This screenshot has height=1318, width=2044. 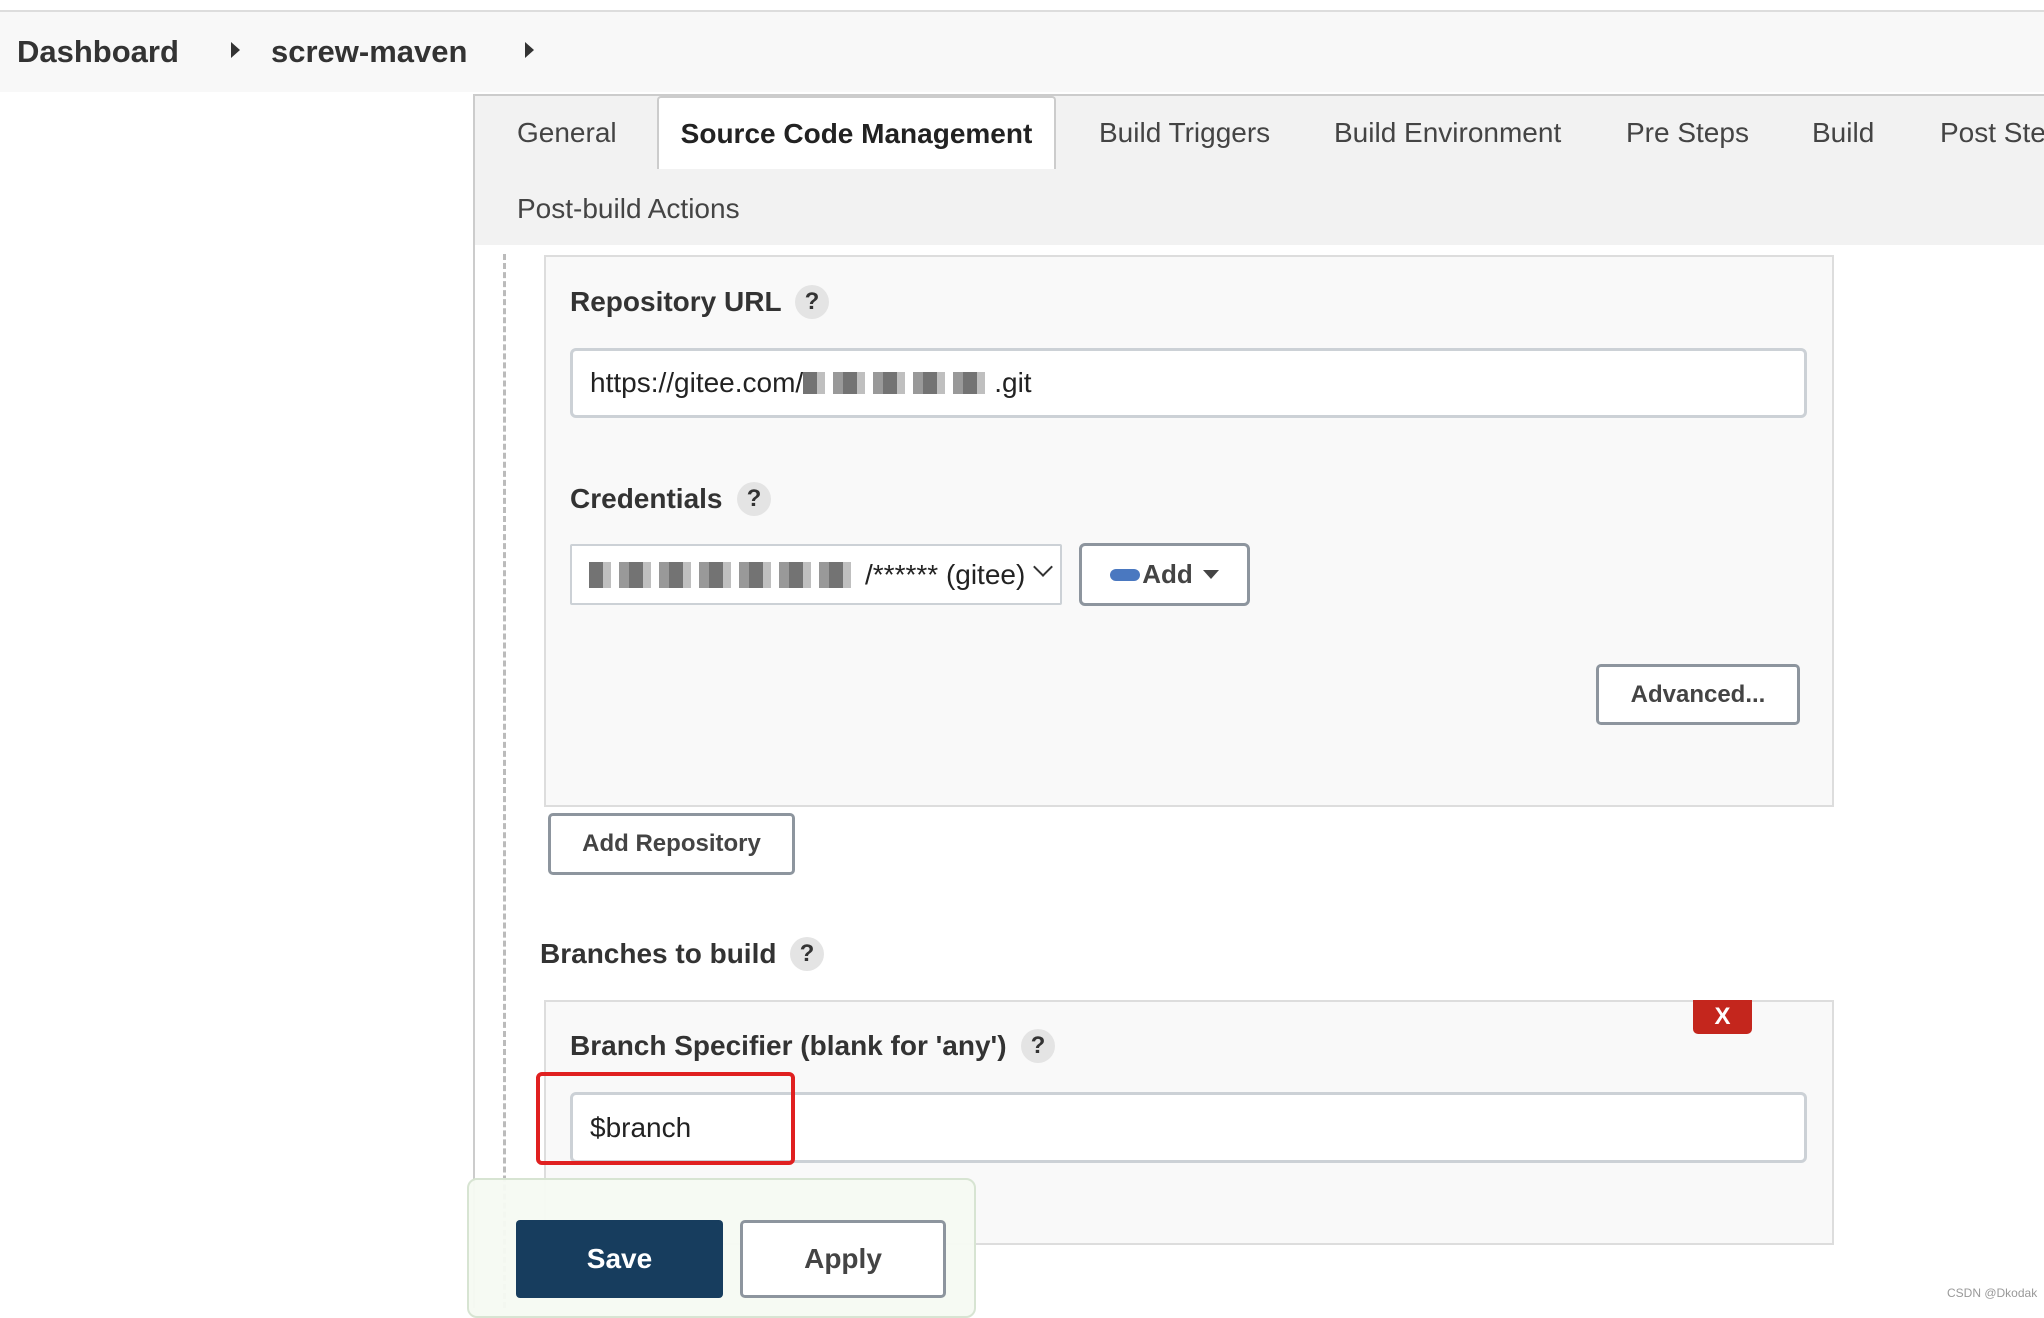 I want to click on credentials-select: /****** (gitee), so click(x=816, y=574).